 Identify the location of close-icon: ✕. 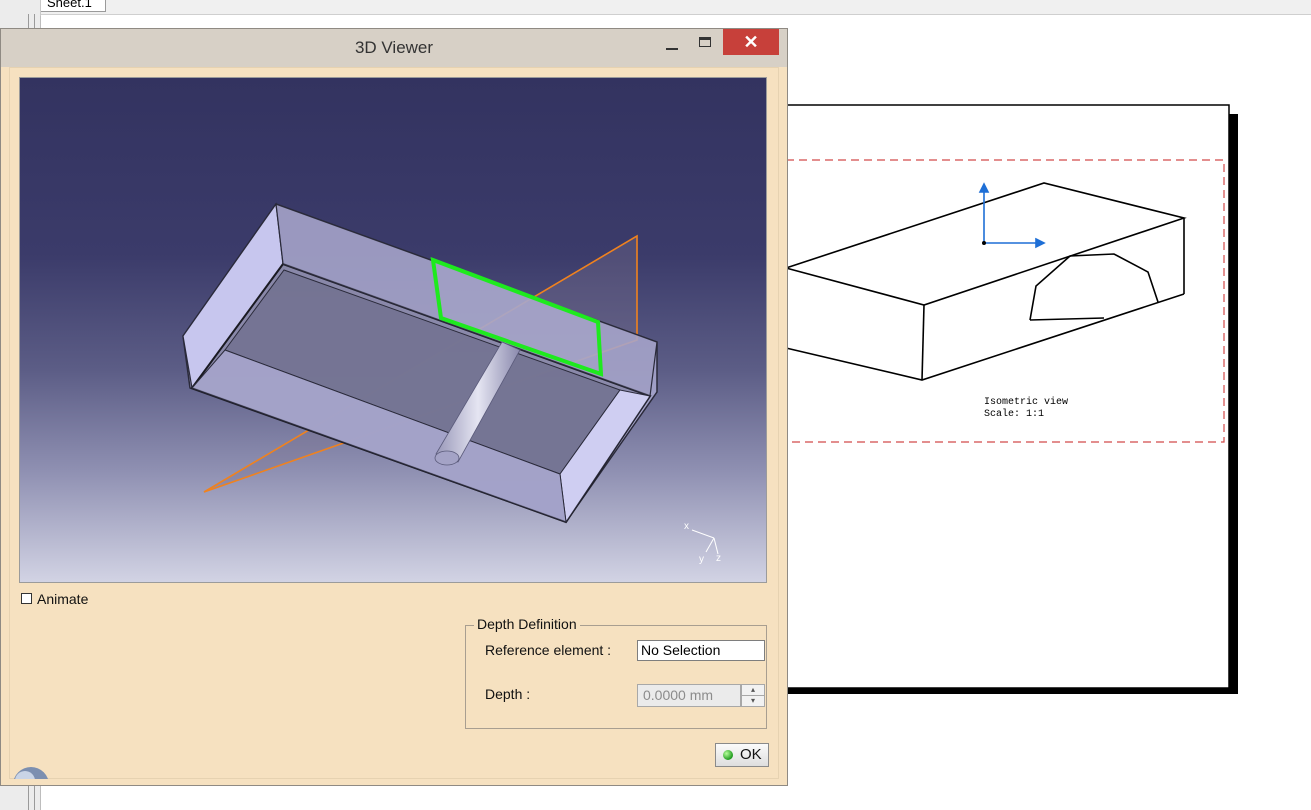
(751, 42).